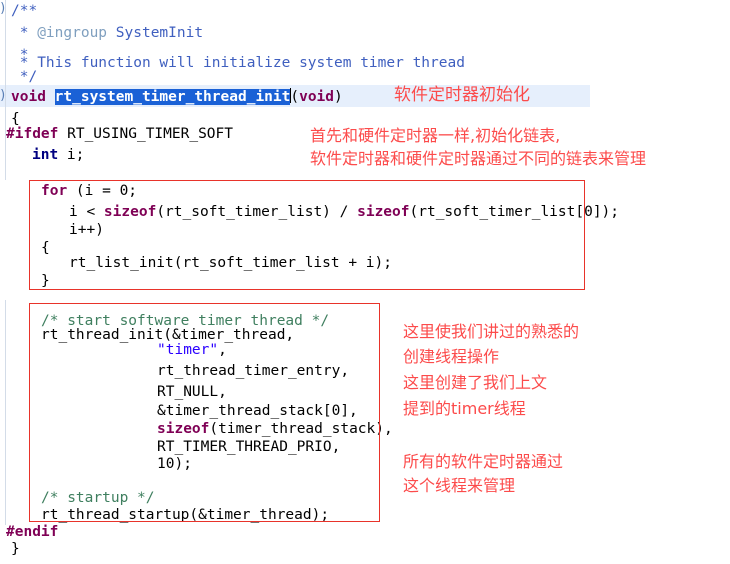  I want to click on token-doc-tag-value: SystemInit, so click(155, 33).